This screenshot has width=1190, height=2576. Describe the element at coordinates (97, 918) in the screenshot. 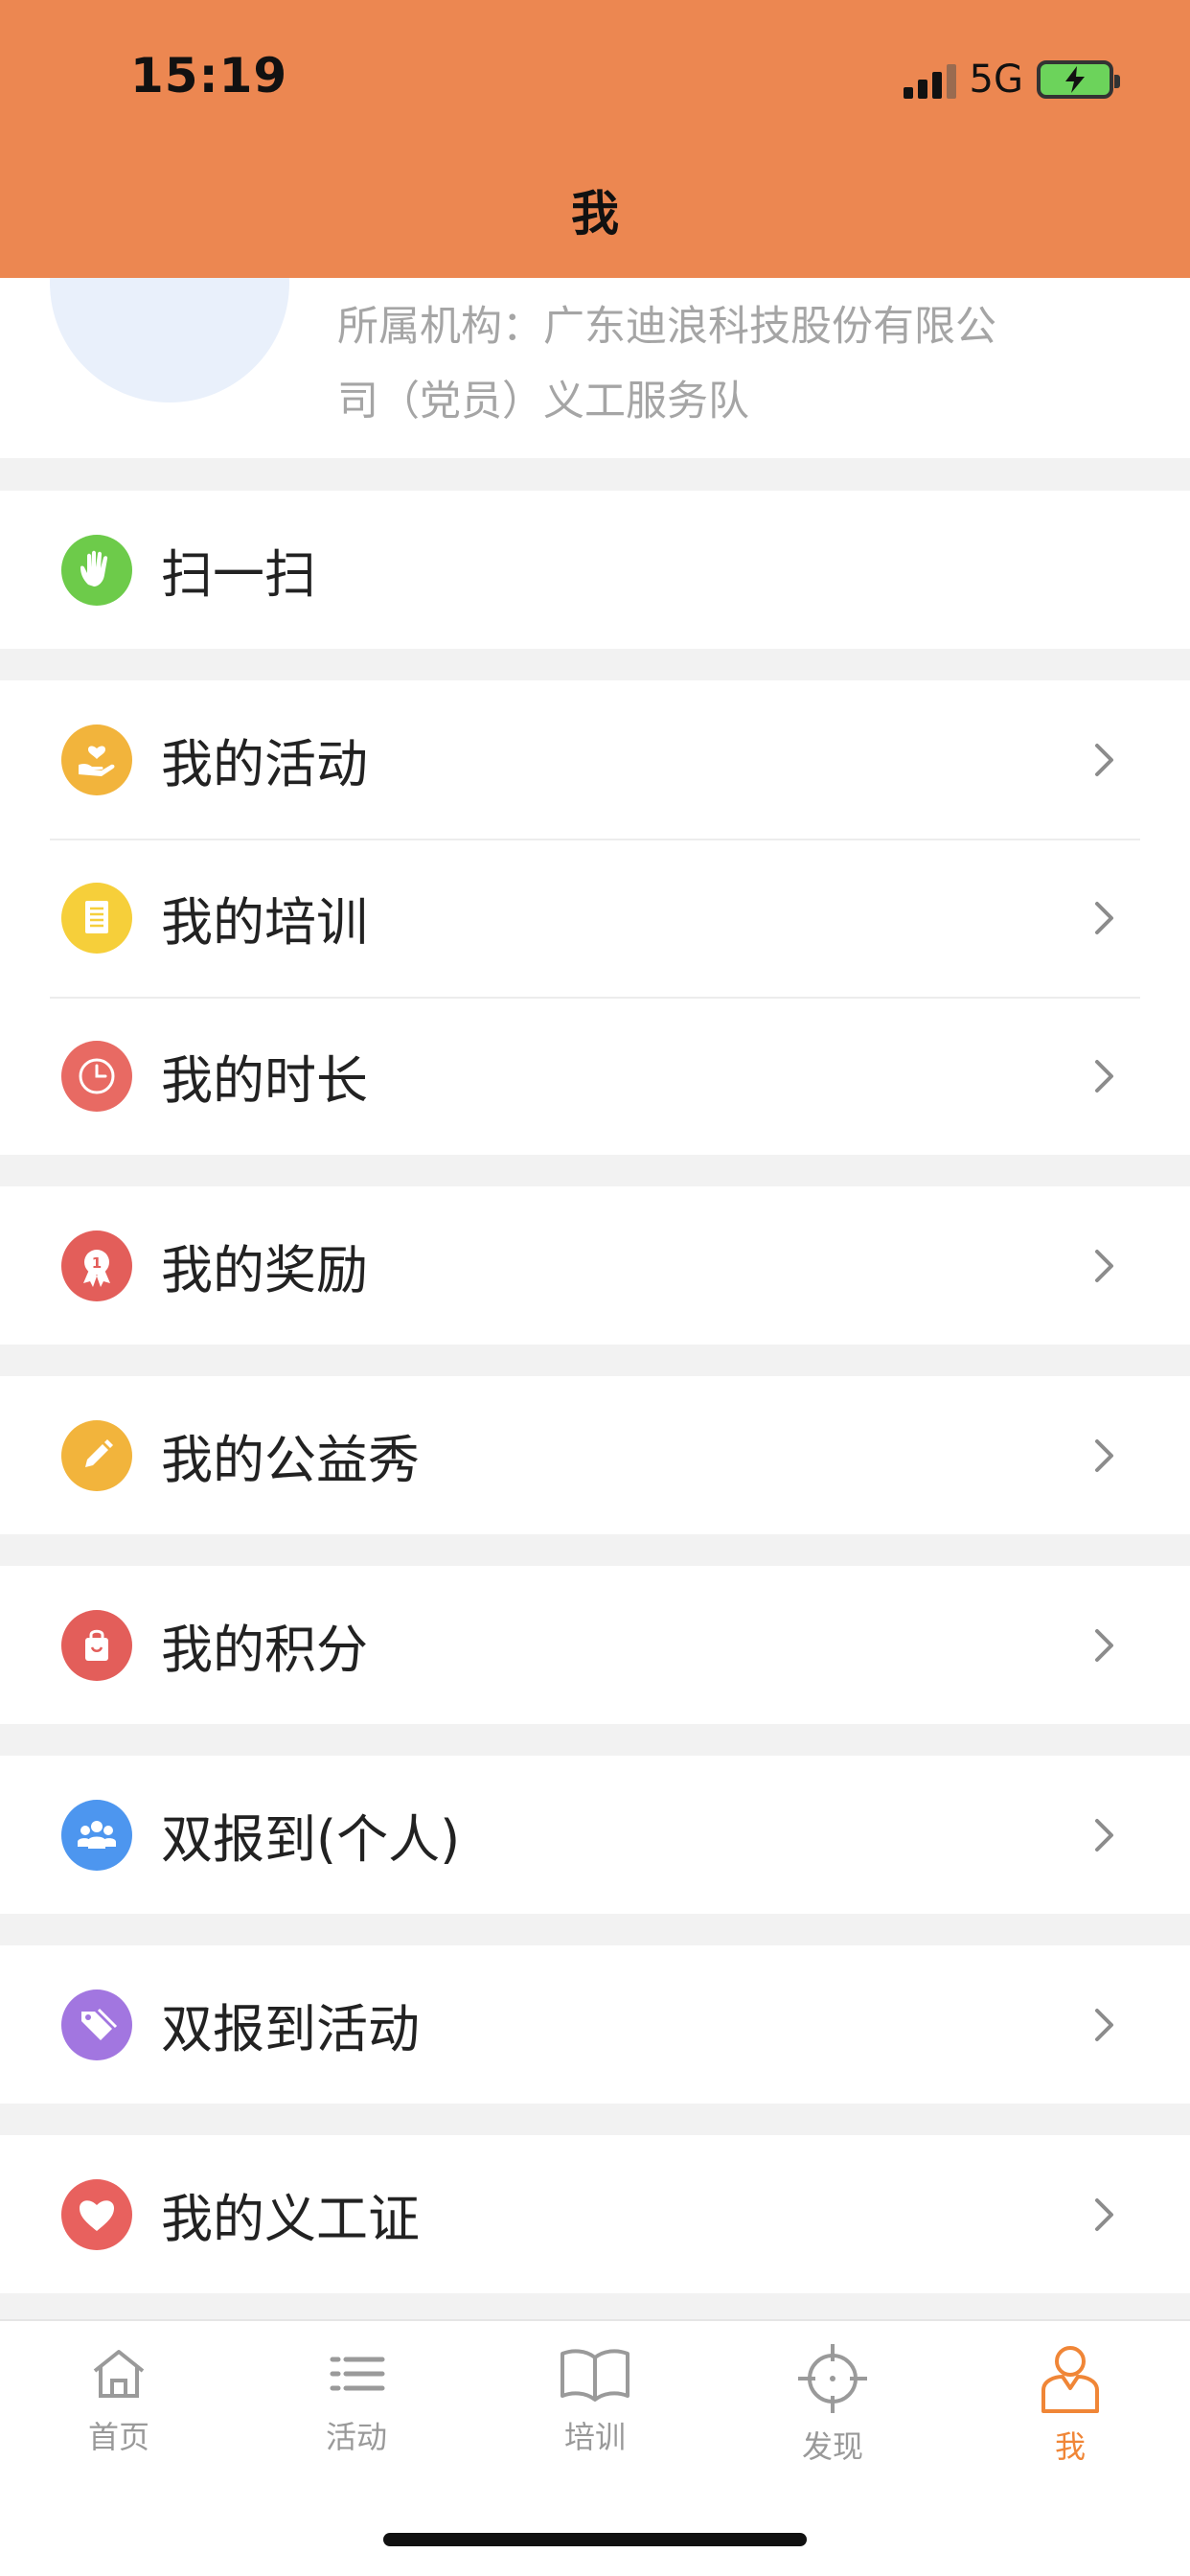

I see `document-icon` at that location.